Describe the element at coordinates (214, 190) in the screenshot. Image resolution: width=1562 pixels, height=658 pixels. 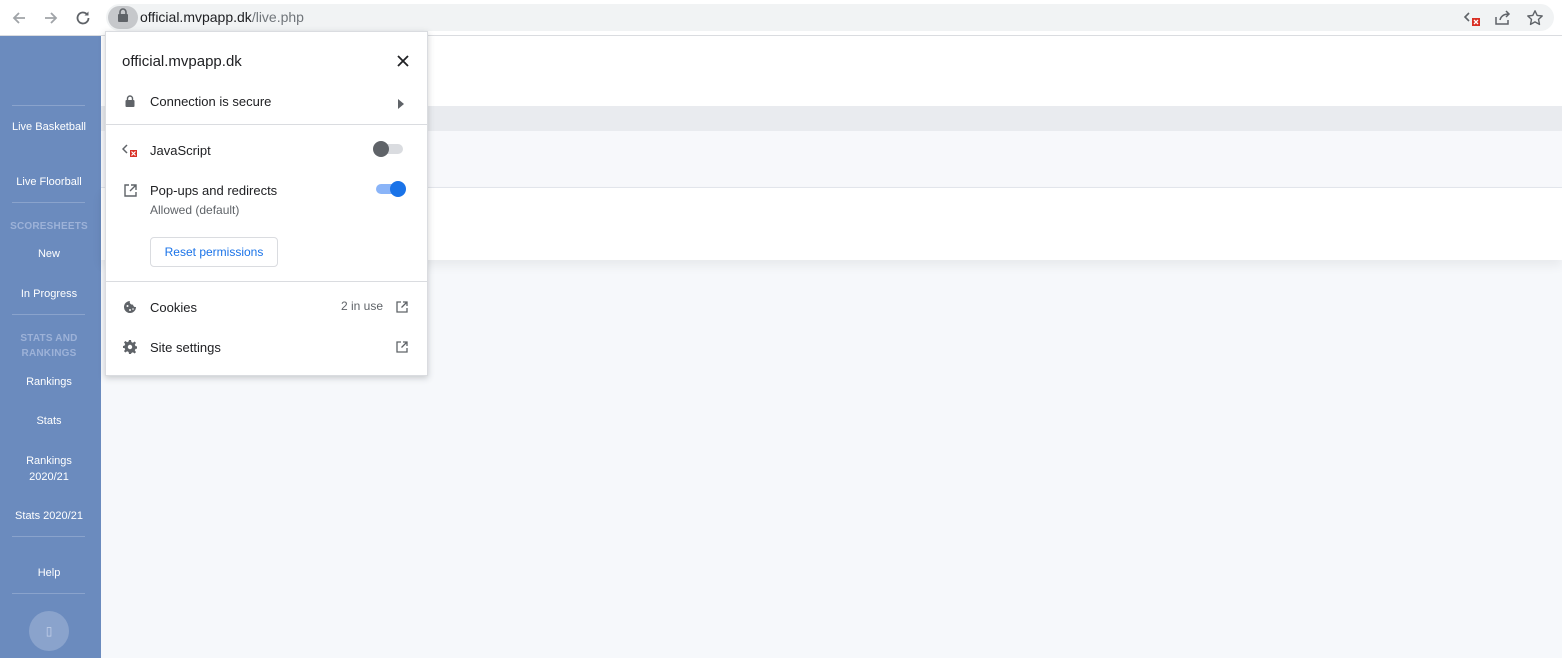
I see `popups-label: Pop-ups and redirects` at that location.